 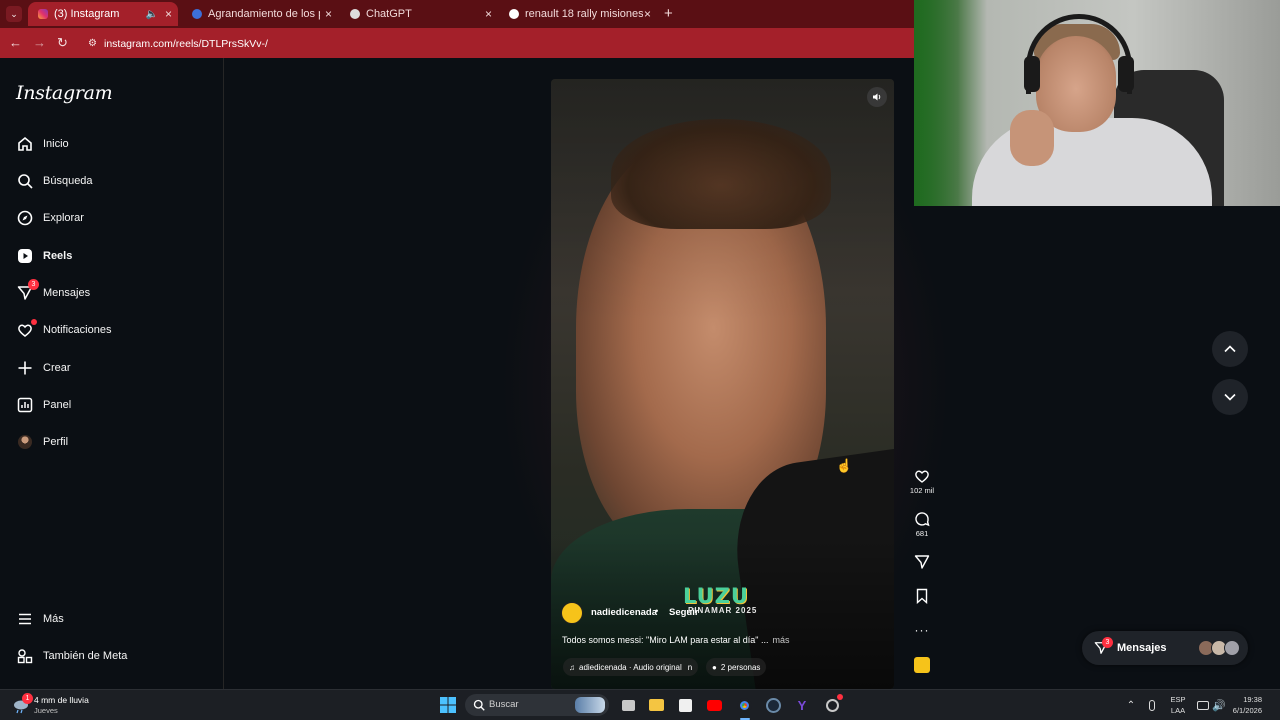 What do you see at coordinates (40, 619) in the screenshot?
I see `nav-mas: Más` at bounding box center [40, 619].